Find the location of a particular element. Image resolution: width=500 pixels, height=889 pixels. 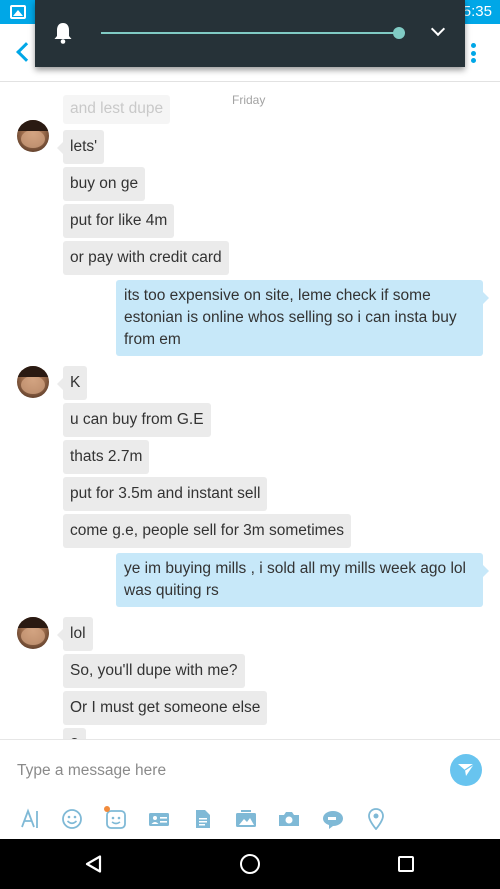

message-bubble: put for like 4m is located at coordinates (119, 221).